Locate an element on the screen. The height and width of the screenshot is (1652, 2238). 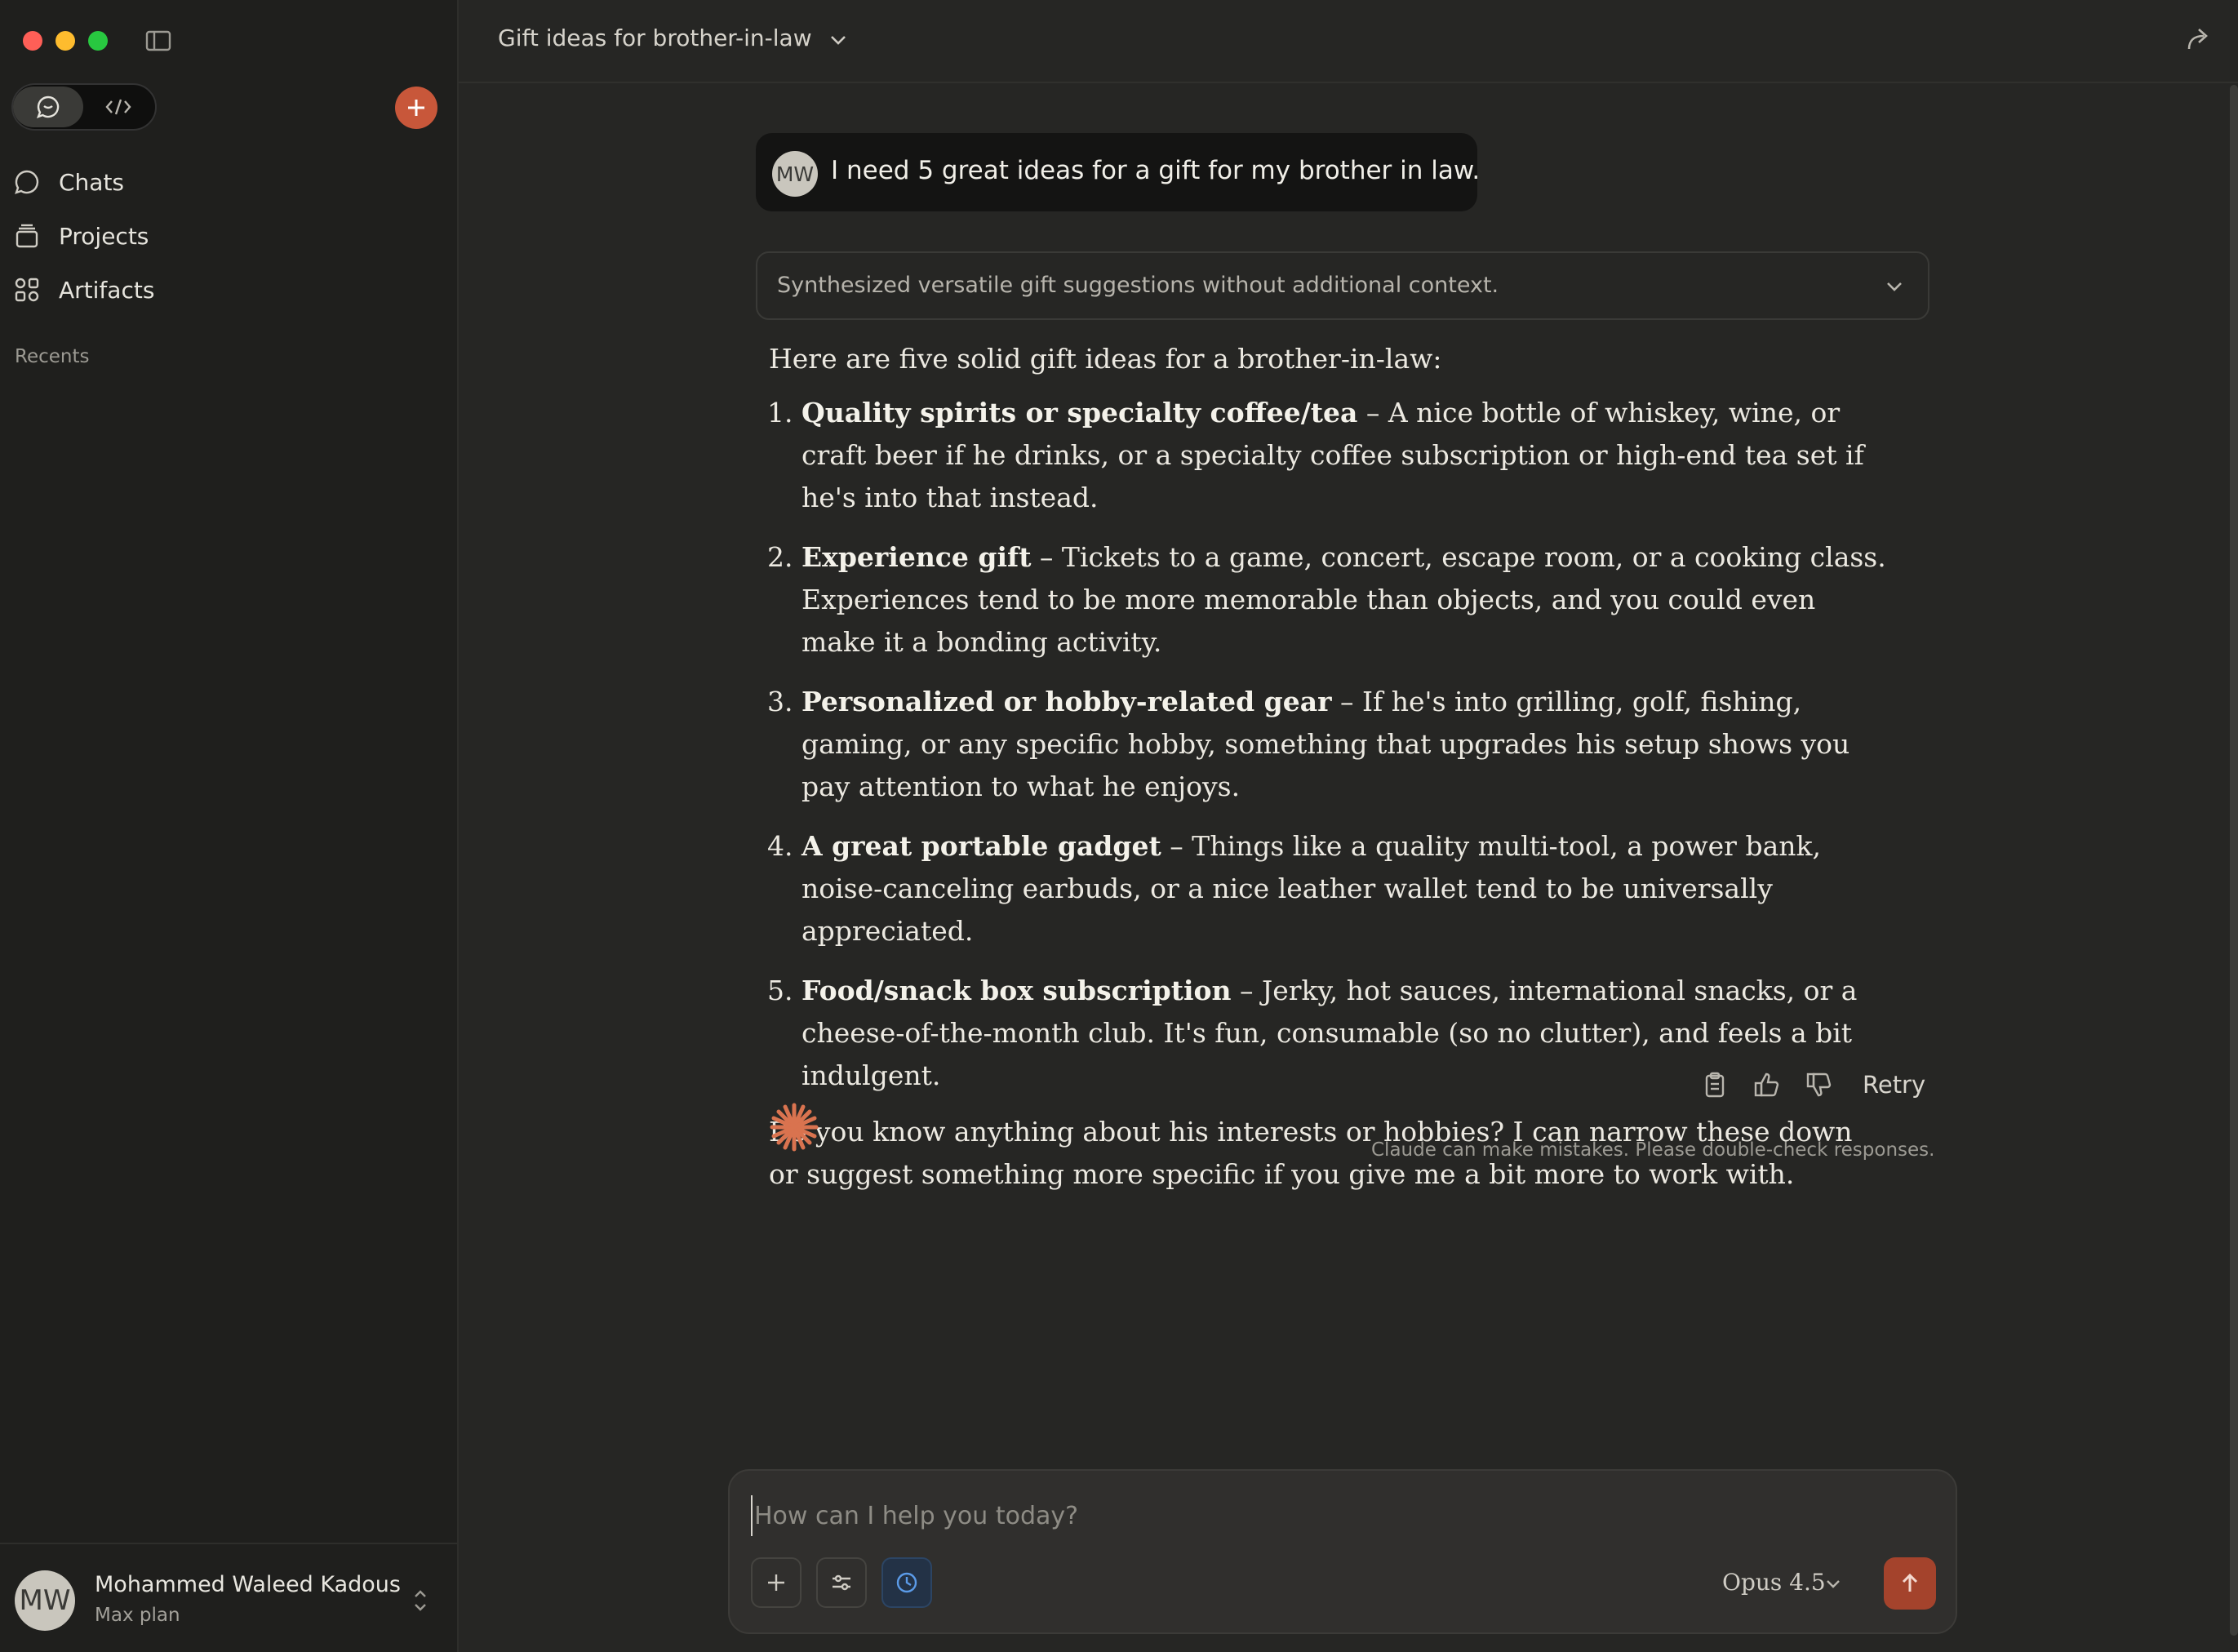
sidebar-nav: Chats Projects Artifacts is located at coordinates (83, 236).